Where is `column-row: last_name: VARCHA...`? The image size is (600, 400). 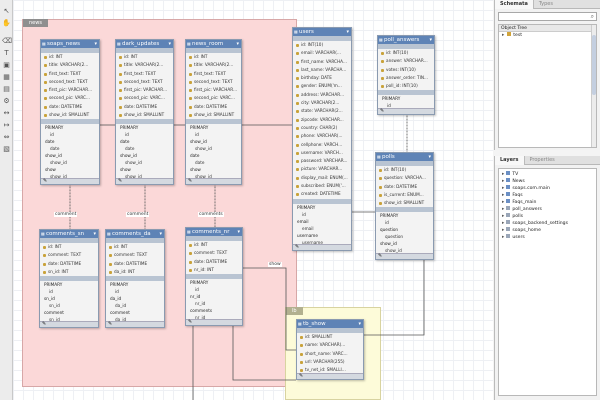 column-row: last_name: VARCHA... is located at coordinates (322, 70).